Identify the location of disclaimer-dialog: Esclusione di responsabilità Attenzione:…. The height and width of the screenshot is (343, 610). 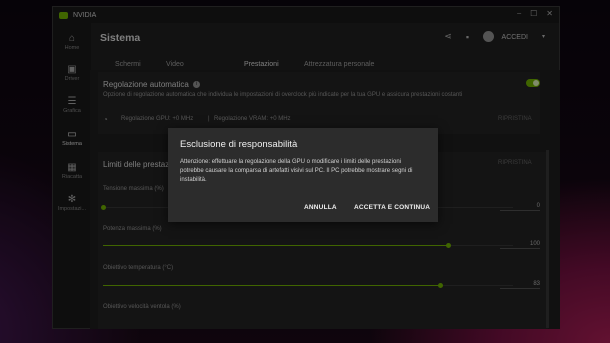
(303, 175).